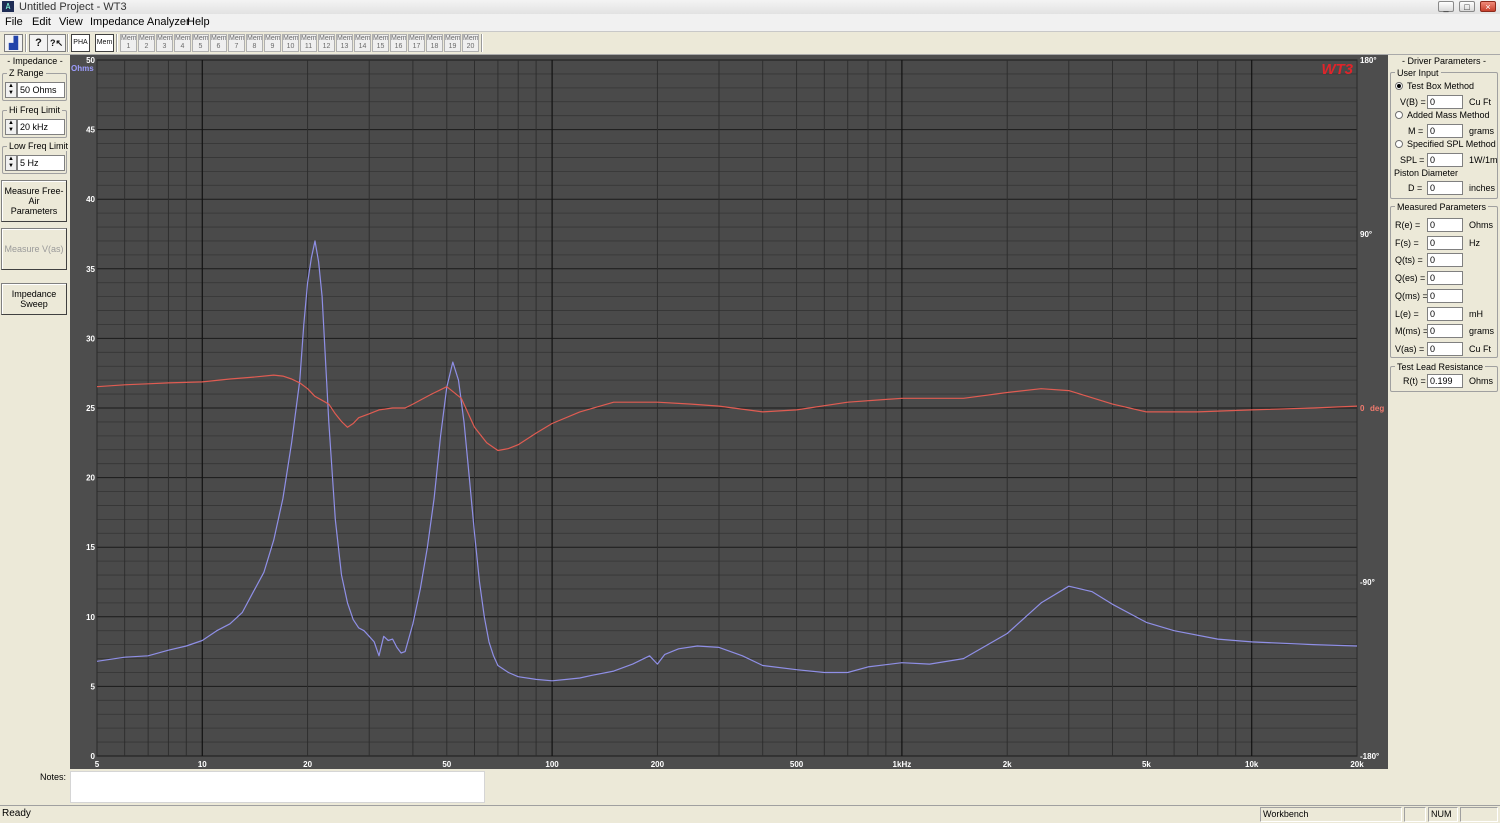 Image resolution: width=1500 pixels, height=823 pixels. What do you see at coordinates (1412, 160) in the screenshot?
I see `spl-label: SPL =` at bounding box center [1412, 160].